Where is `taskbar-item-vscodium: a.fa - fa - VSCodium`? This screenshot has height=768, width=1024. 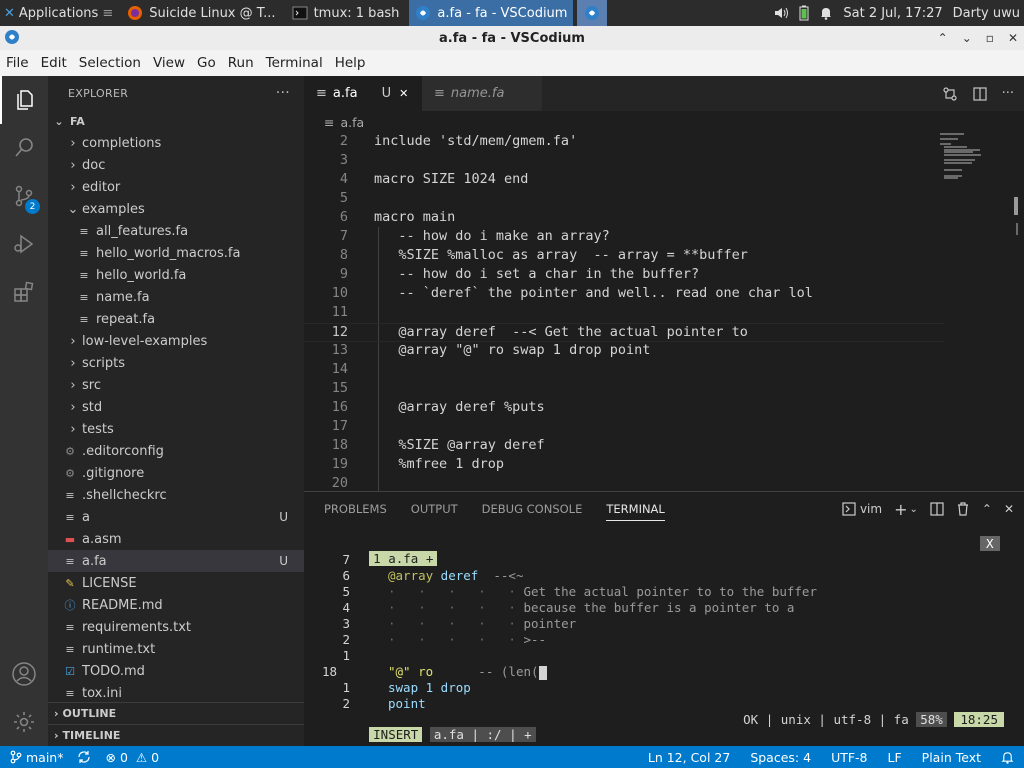
taskbar-item-vscodium: a.fa - fa - VSCodium is located at coordinates (491, 13).